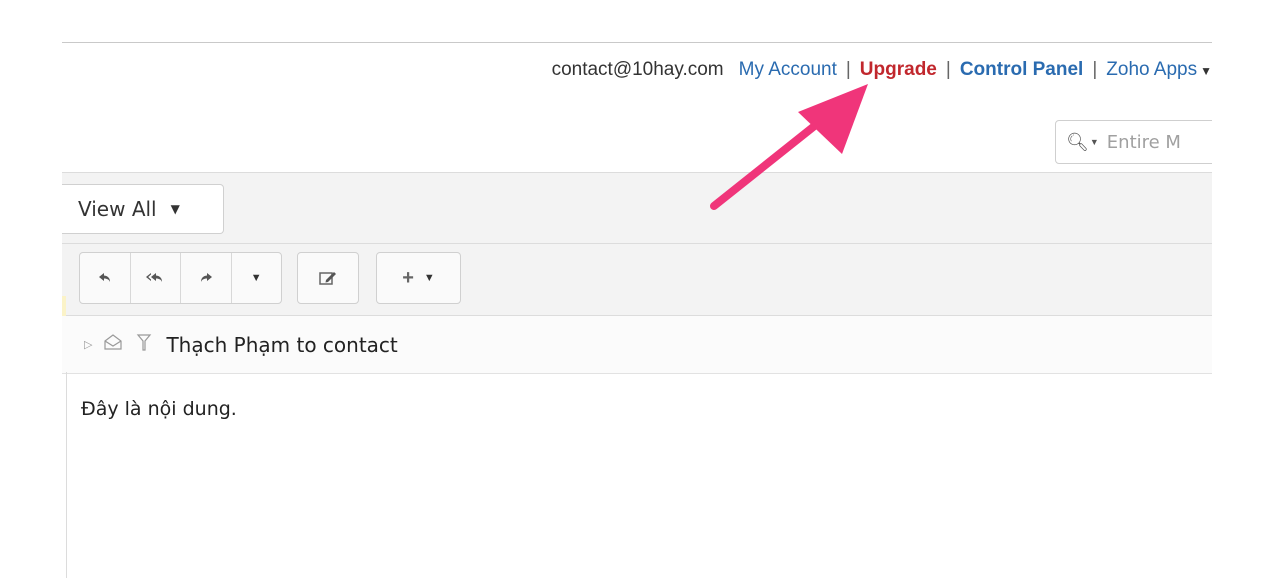 The image size is (1278, 578). I want to click on annotation-arrow, so click(789, 147).